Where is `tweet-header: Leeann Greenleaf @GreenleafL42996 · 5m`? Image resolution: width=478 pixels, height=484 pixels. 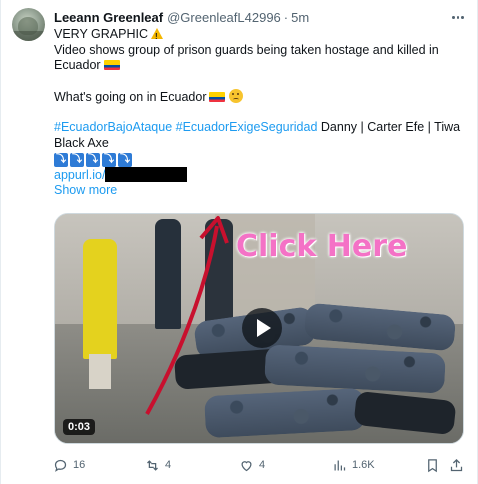
tweet-header: Leeann Greenleaf @GreenleafL42996 · 5m is located at coordinates (181, 17).